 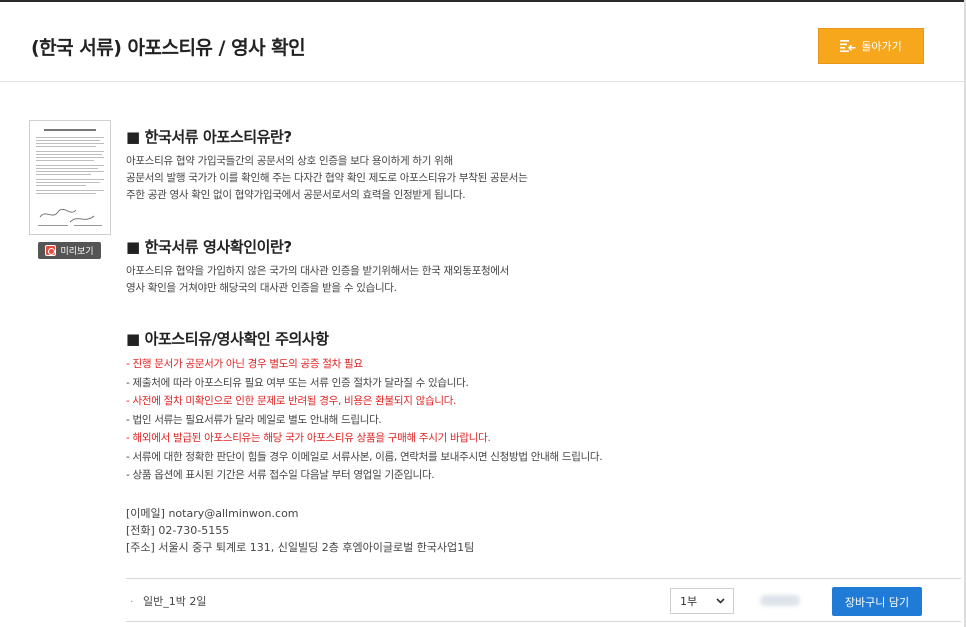 I want to click on quantity-select: 1부, so click(x=702, y=601).